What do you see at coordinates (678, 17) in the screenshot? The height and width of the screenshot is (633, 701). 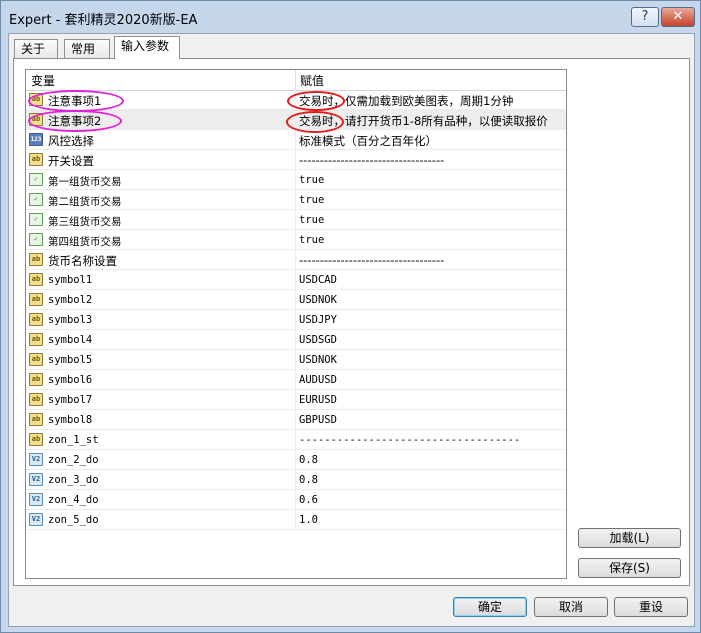 I see `close-button: ✕` at bounding box center [678, 17].